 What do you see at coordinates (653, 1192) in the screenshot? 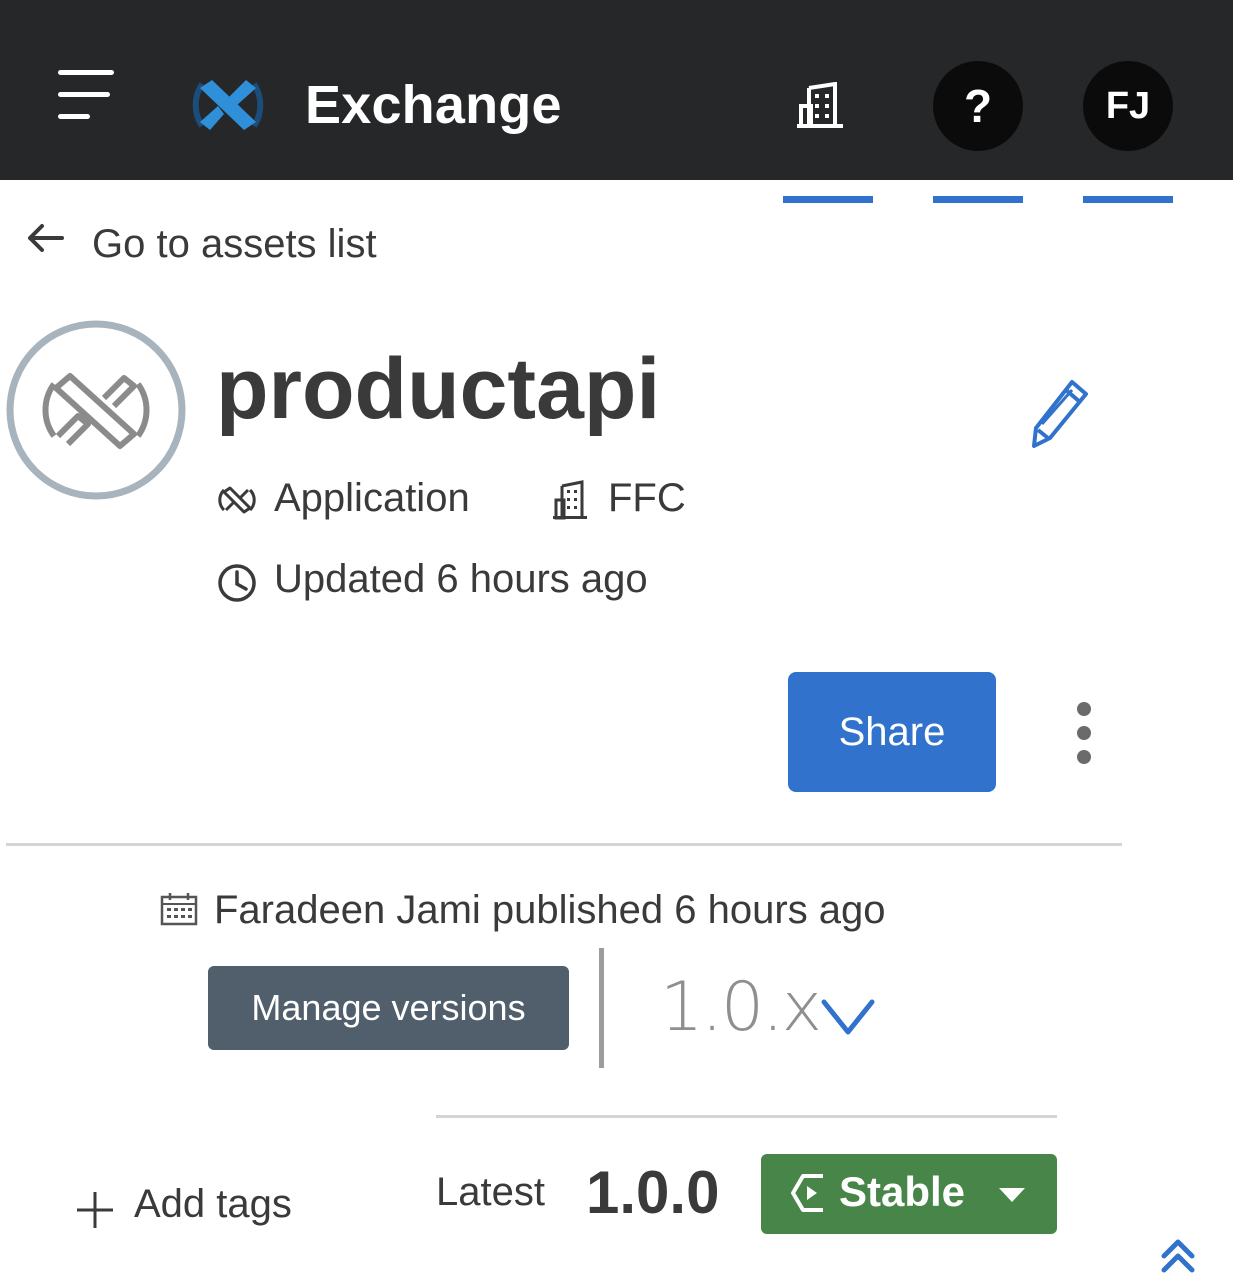
I see `latest-version: 1.0.0` at bounding box center [653, 1192].